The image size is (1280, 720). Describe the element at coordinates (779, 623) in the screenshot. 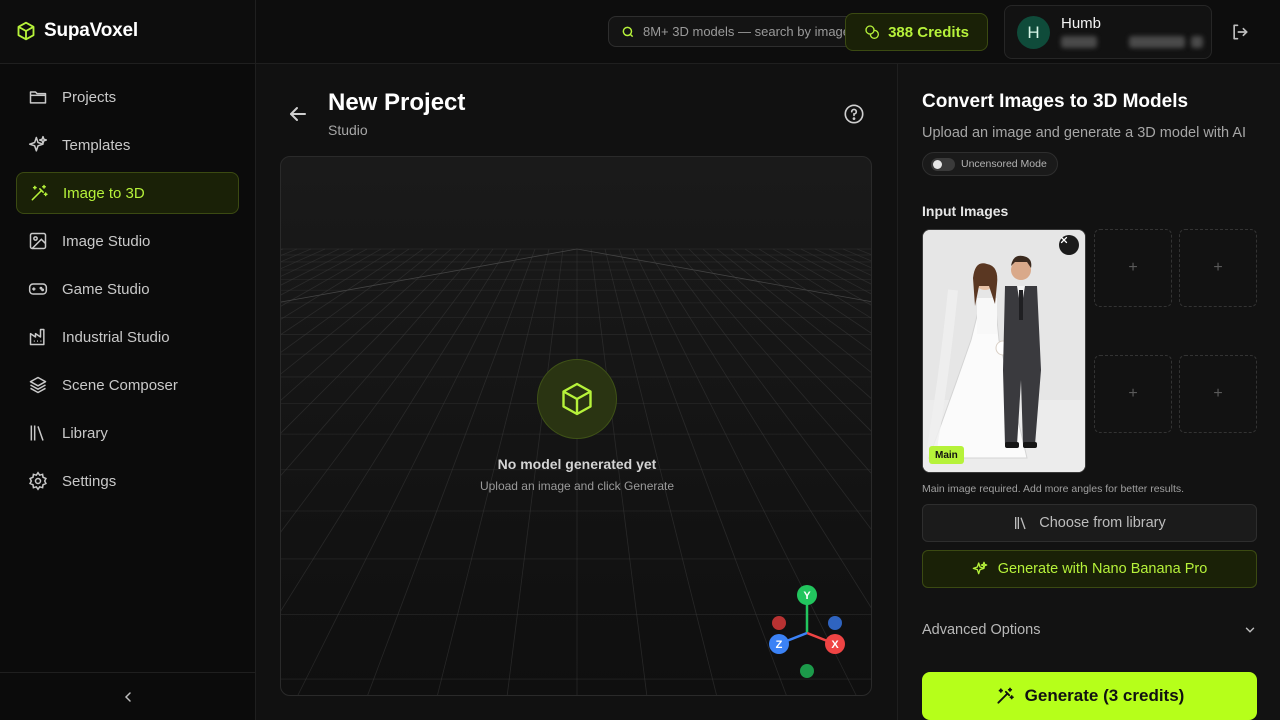

I see `neg-x-handle` at that location.